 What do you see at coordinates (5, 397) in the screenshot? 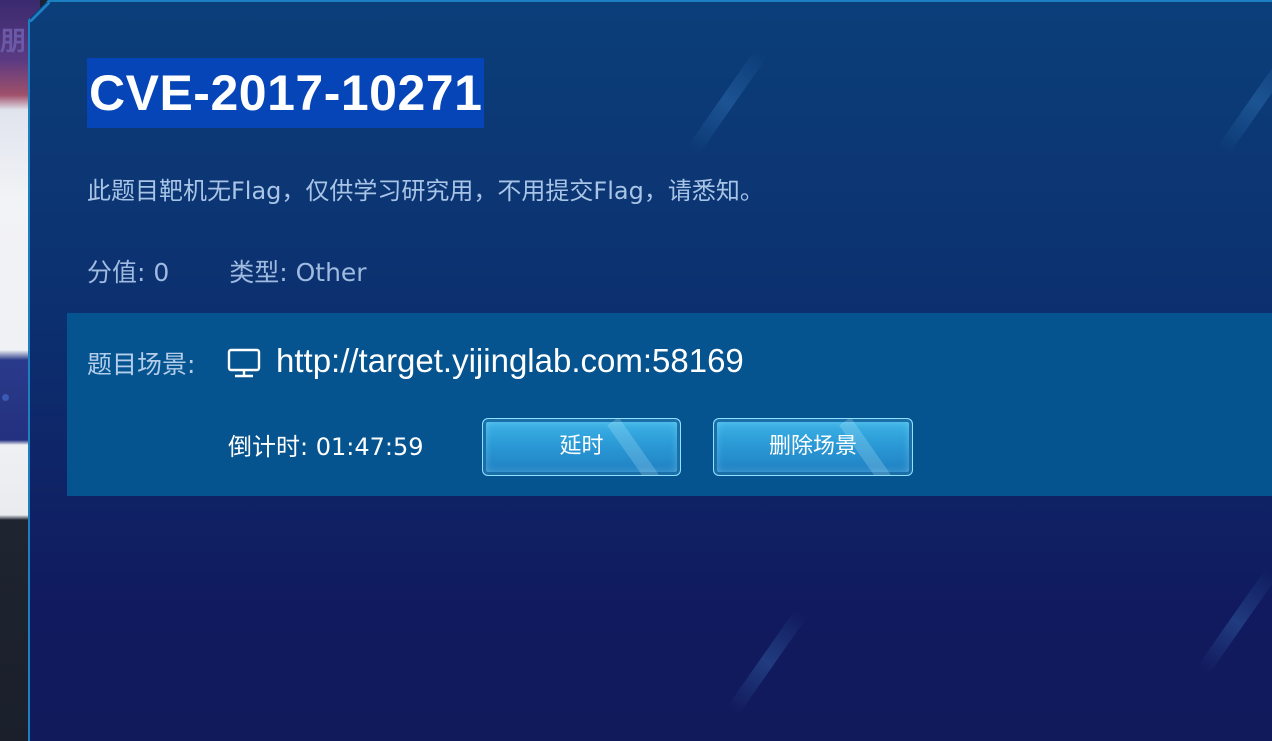
I see `background-dot` at bounding box center [5, 397].